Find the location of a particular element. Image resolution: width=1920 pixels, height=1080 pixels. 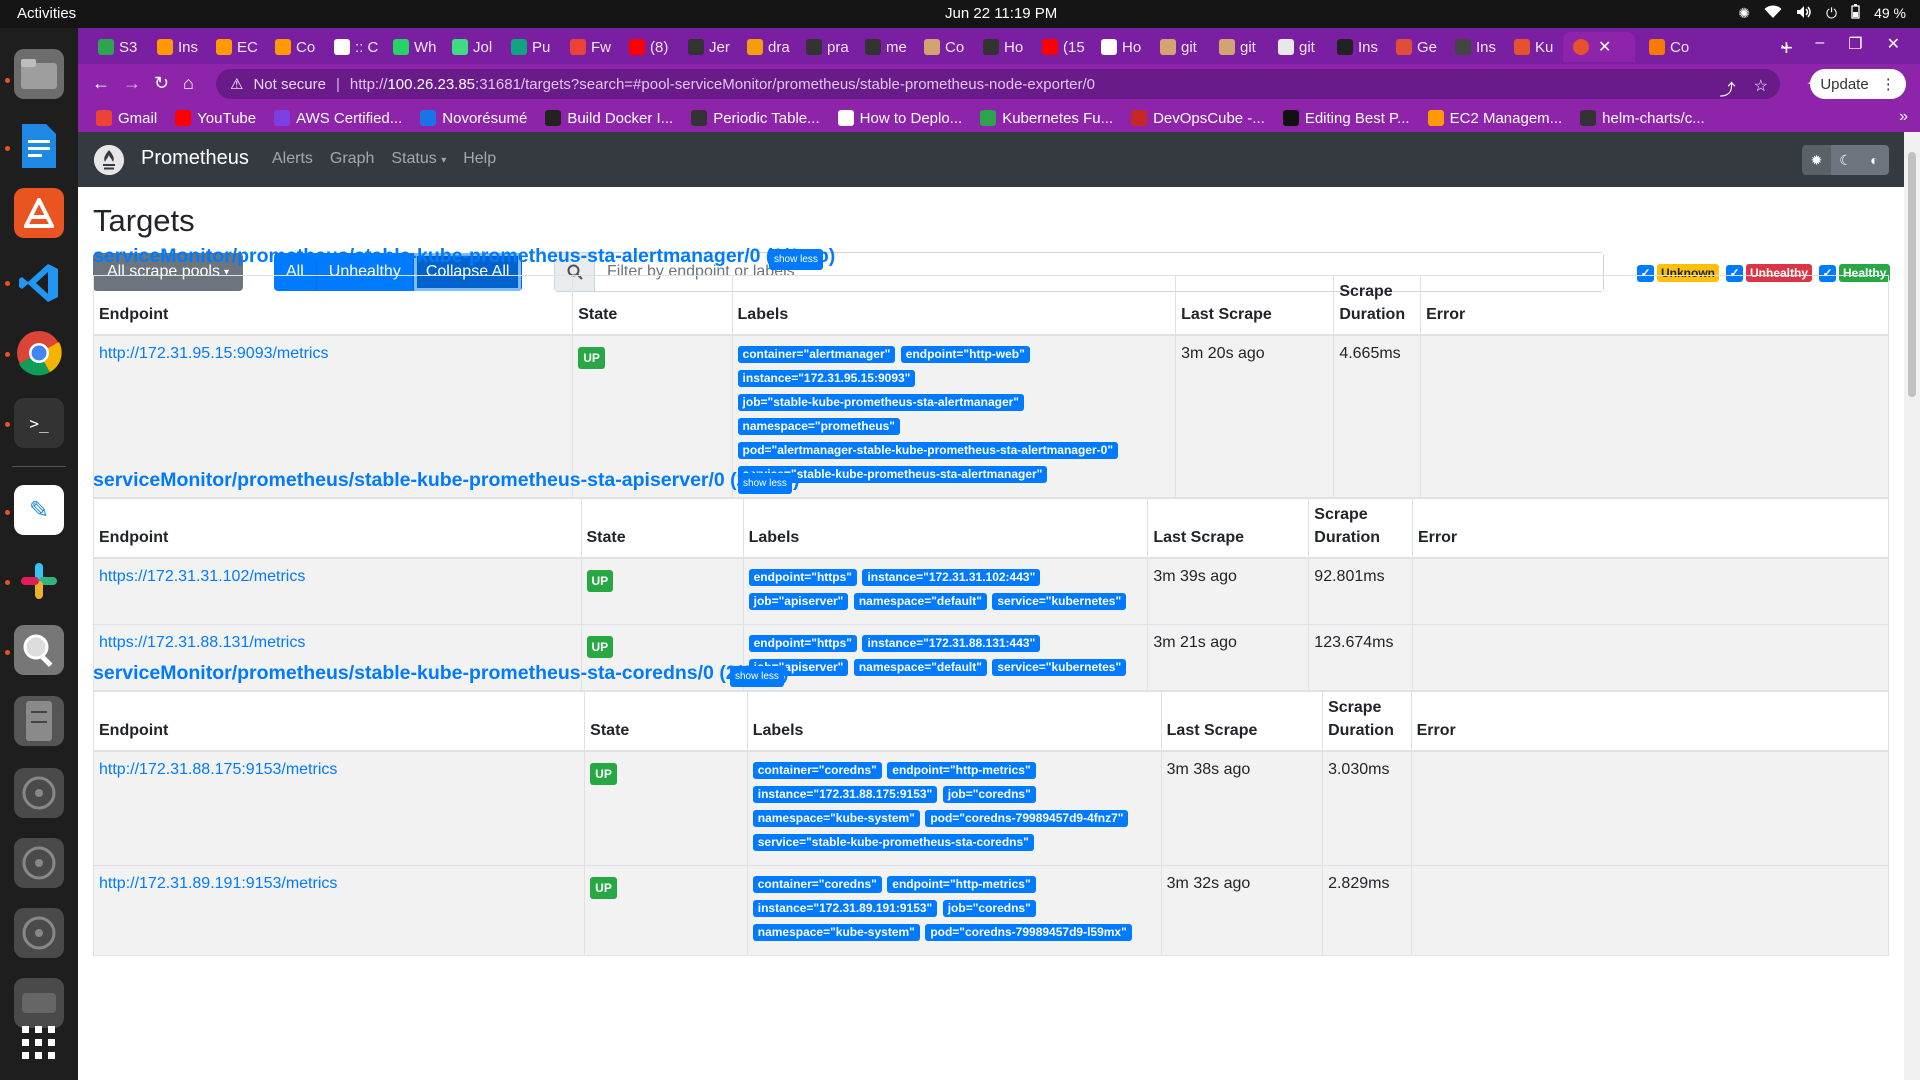

browser-tab: :: C is located at coordinates (353, 47).